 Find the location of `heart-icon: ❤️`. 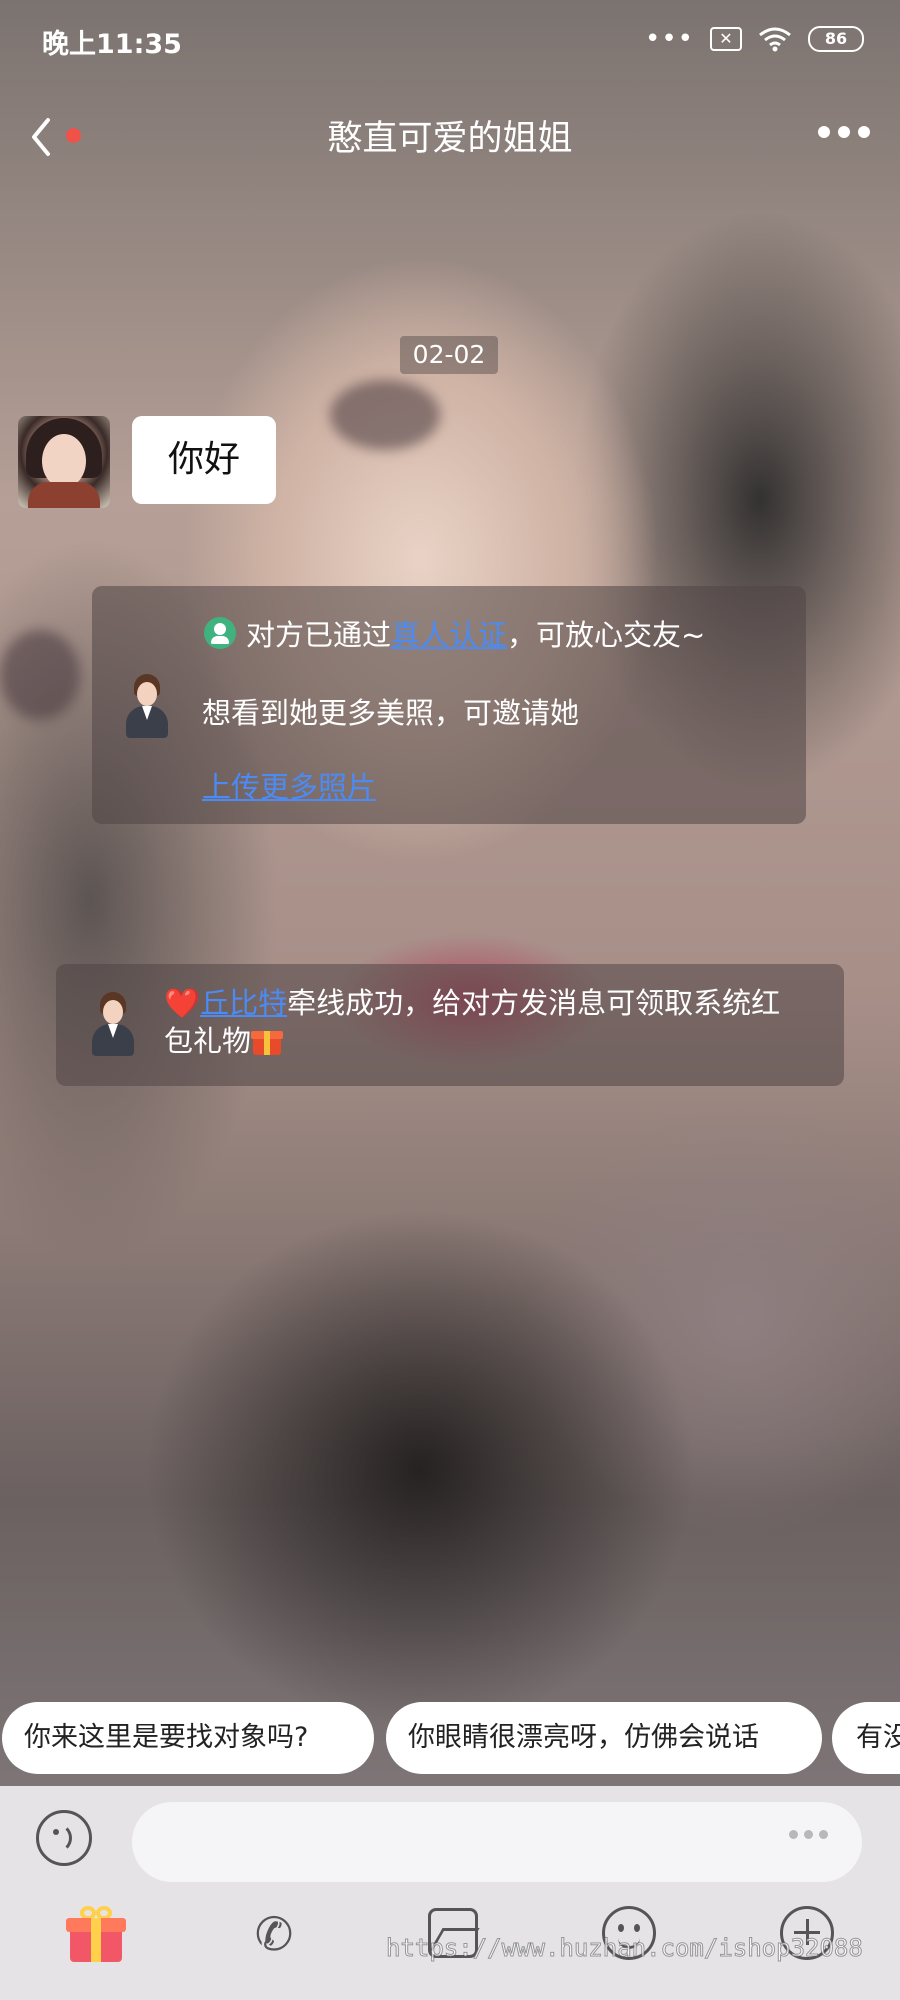

heart-icon: ❤️ is located at coordinates (182, 1003).